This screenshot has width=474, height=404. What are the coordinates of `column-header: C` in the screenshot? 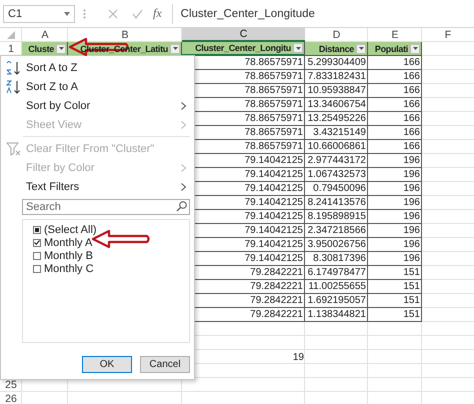 It's located at (243, 35).